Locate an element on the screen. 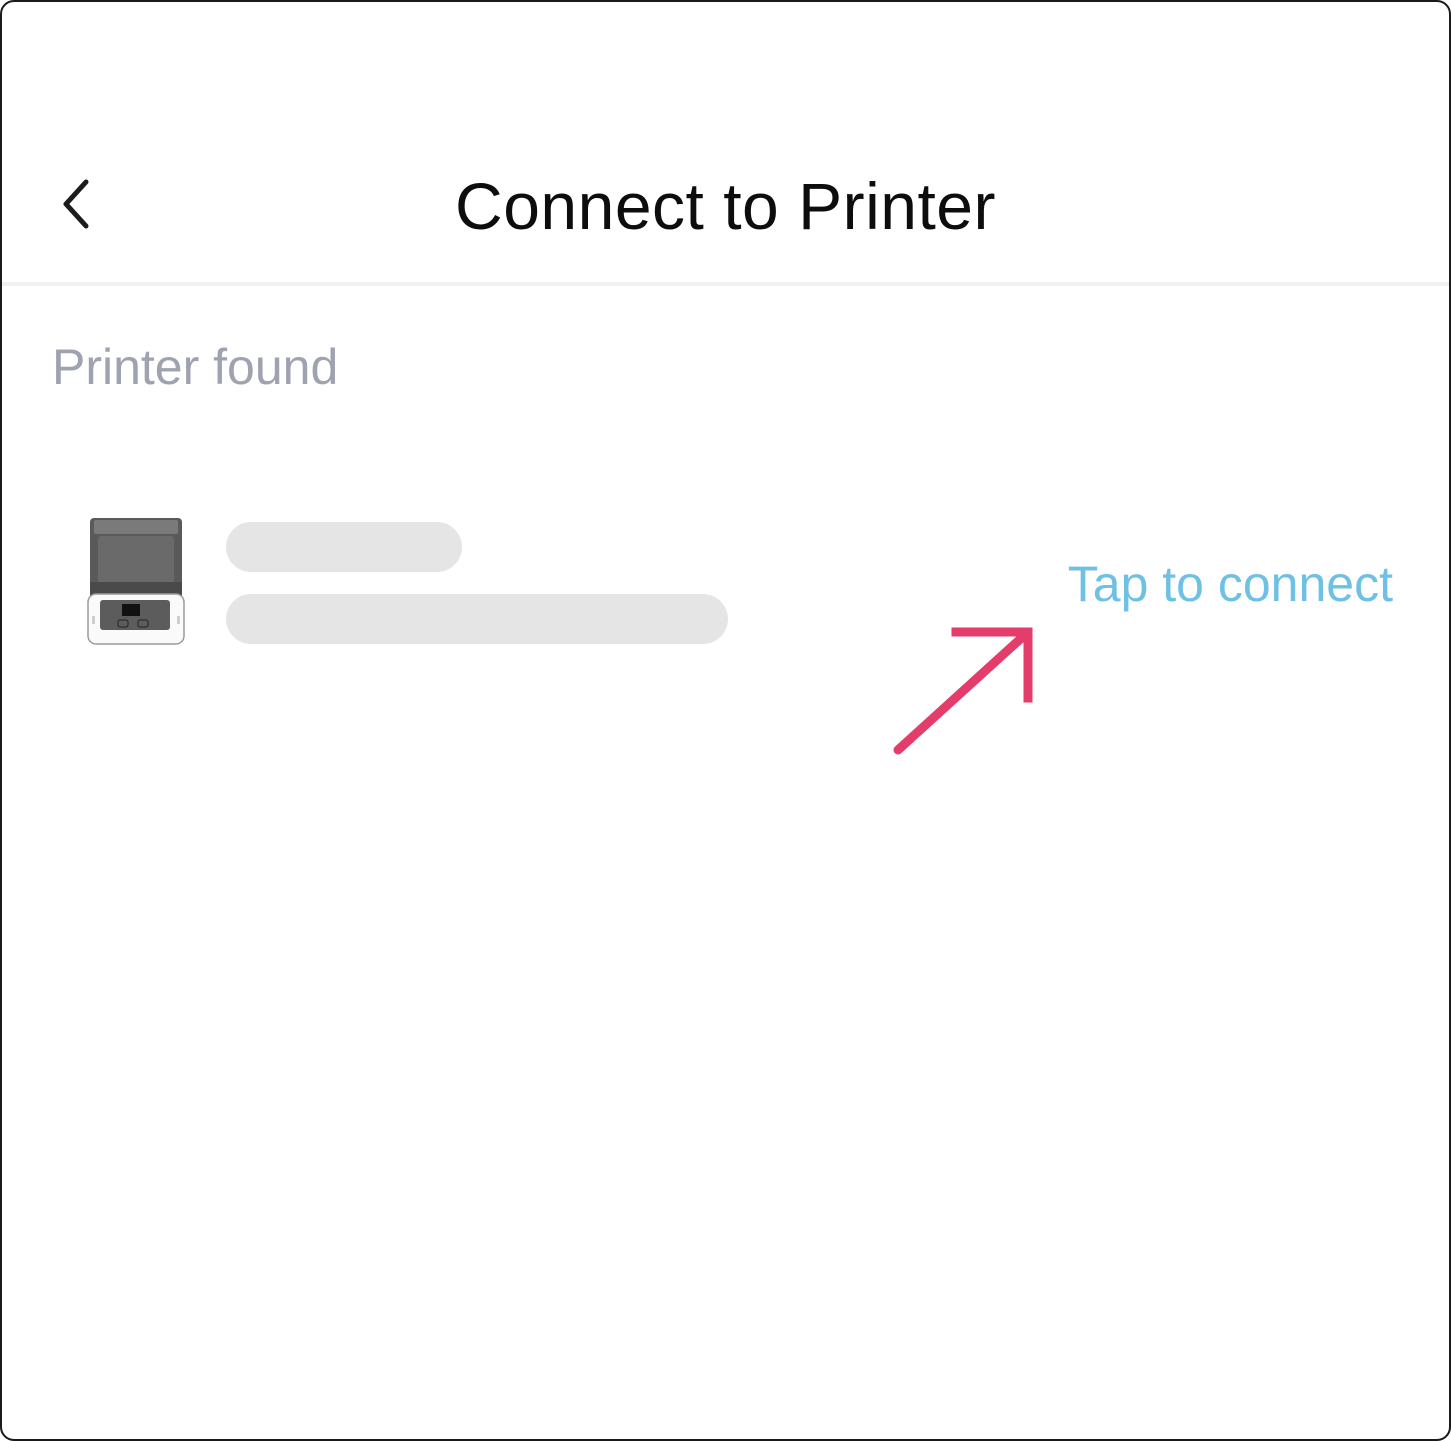 This screenshot has height=1441, width=1451. tap-to-connect-link: Tap to connect is located at coordinates (1230, 584).